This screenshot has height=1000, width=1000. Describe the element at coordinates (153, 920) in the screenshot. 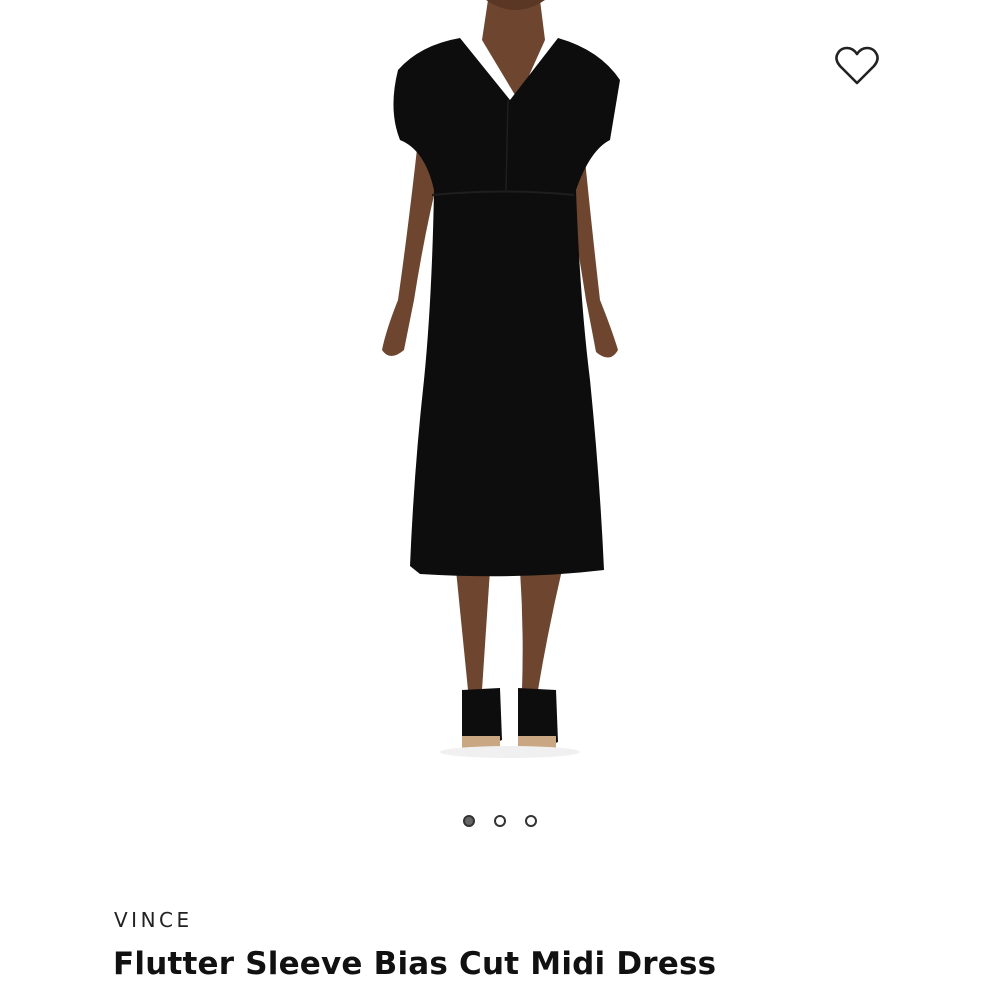

I see `brand-name: VINCE` at that location.